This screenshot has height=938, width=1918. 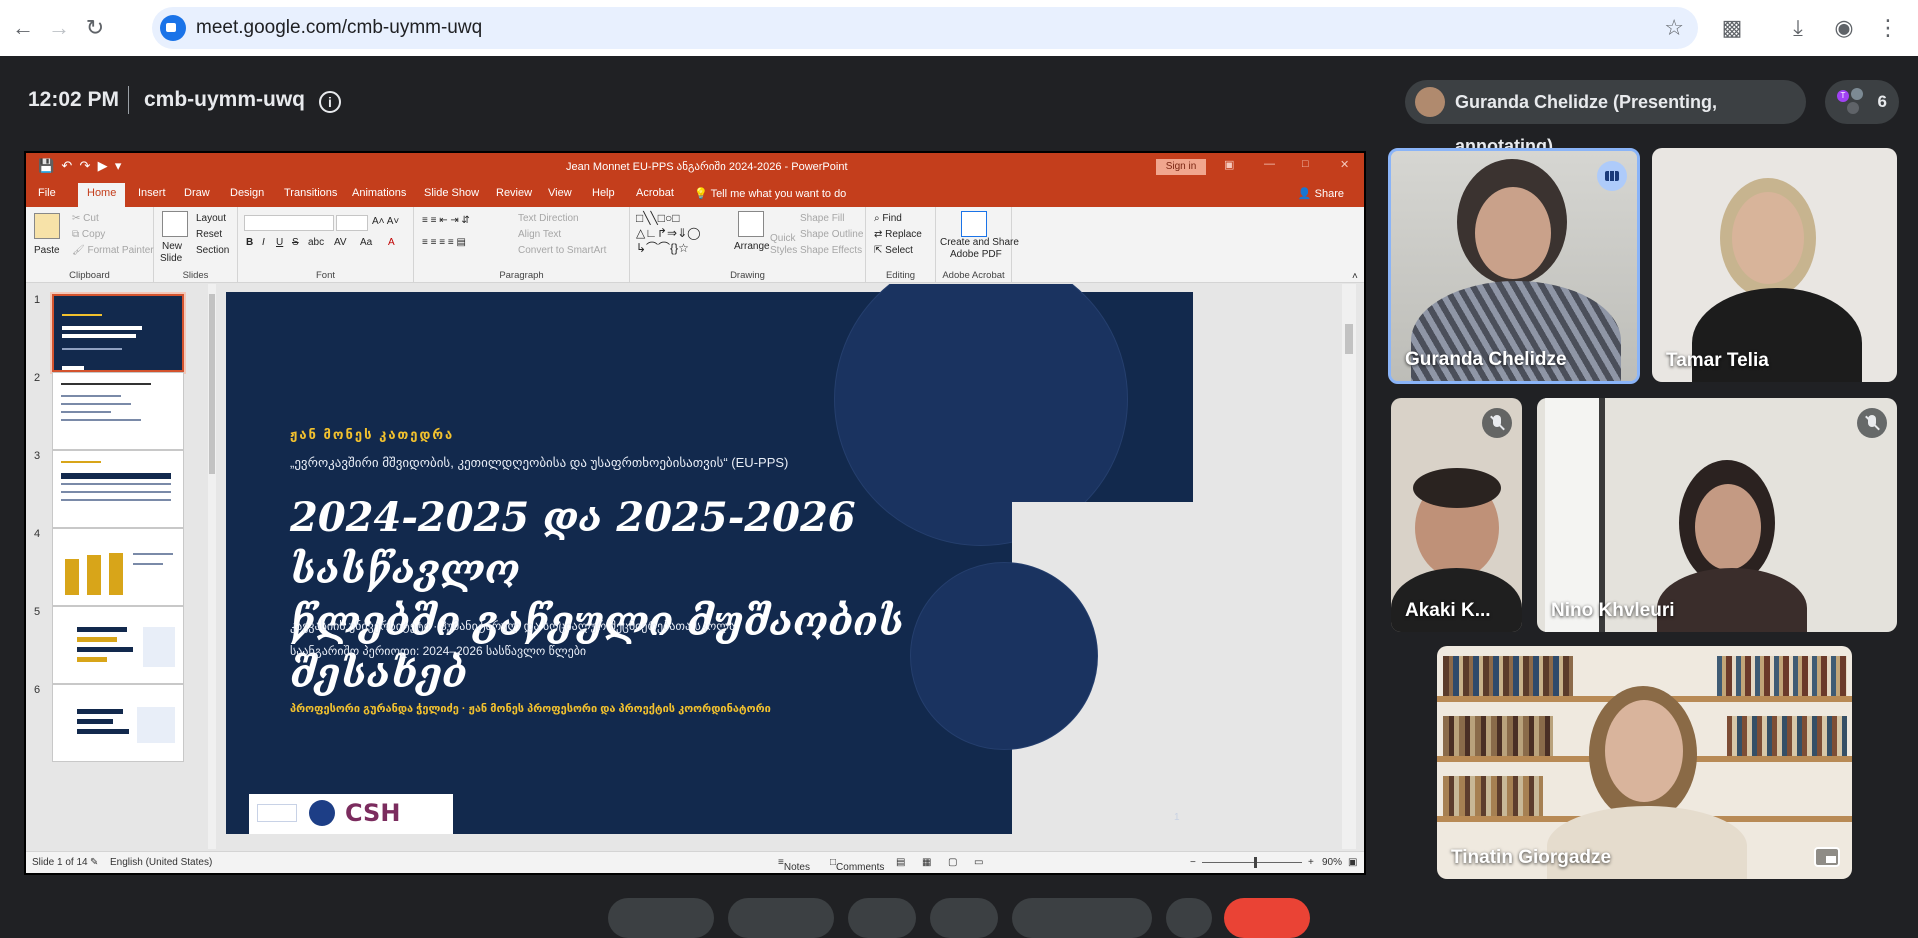 I want to click on create-share-label-1: Create and Share, so click(x=979, y=242).